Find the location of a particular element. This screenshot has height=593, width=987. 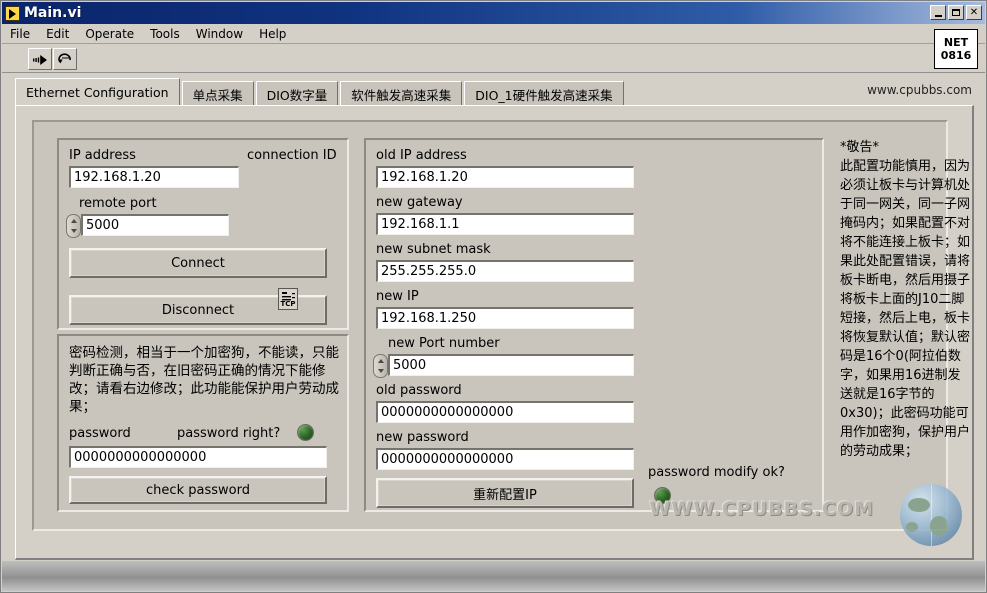

globe-icon is located at coordinates (931, 515).